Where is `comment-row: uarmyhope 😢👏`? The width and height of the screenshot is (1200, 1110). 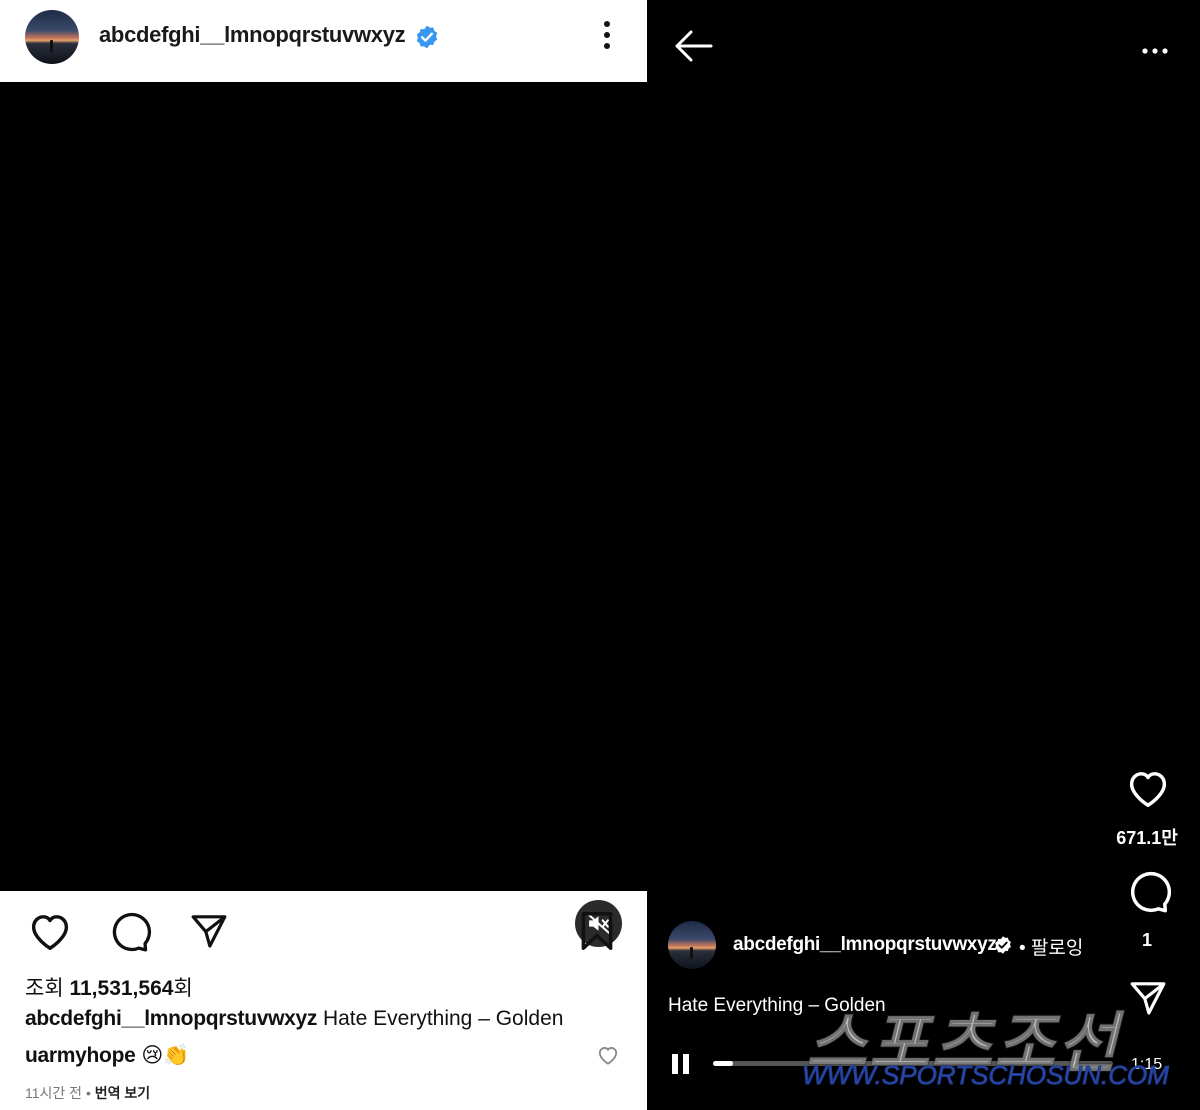 comment-row: uarmyhope 😢👏 is located at coordinates (107, 1055).